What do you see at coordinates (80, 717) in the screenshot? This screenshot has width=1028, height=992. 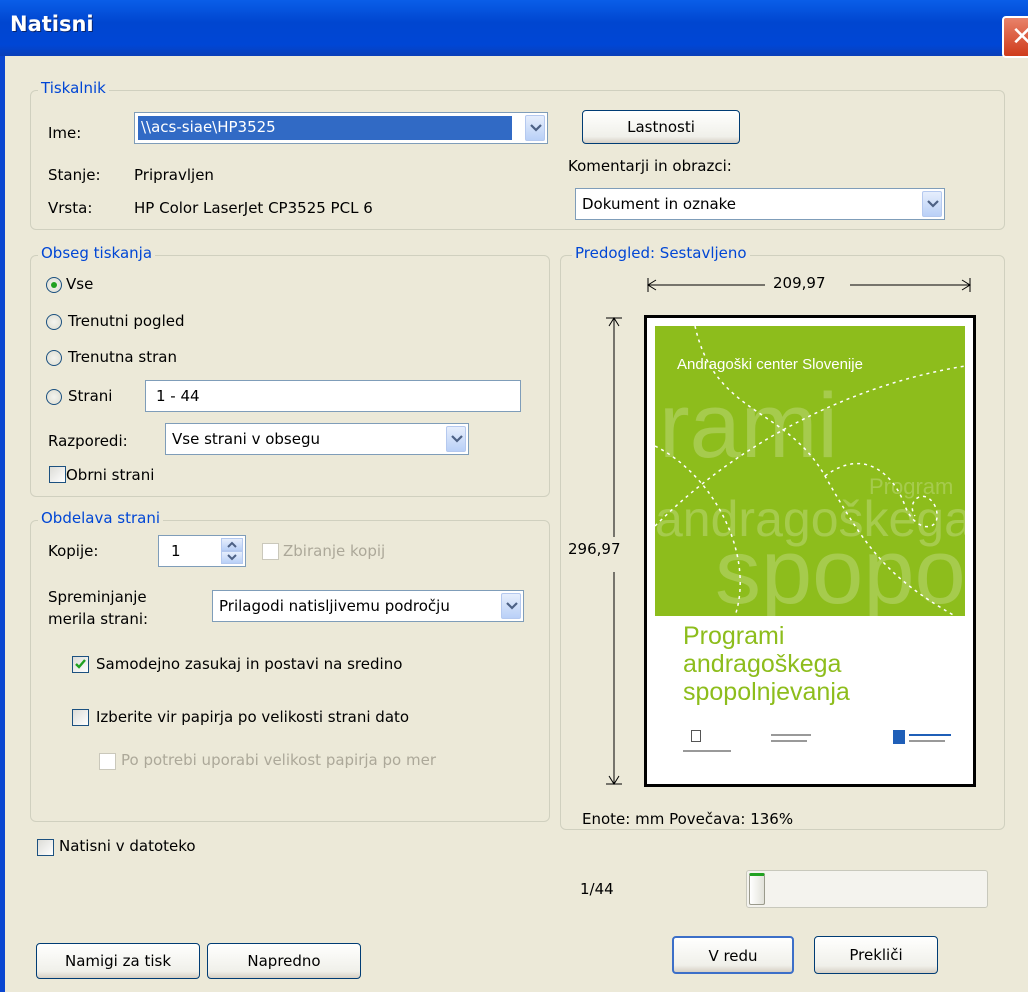 I see `paper-source-checkbox` at bounding box center [80, 717].